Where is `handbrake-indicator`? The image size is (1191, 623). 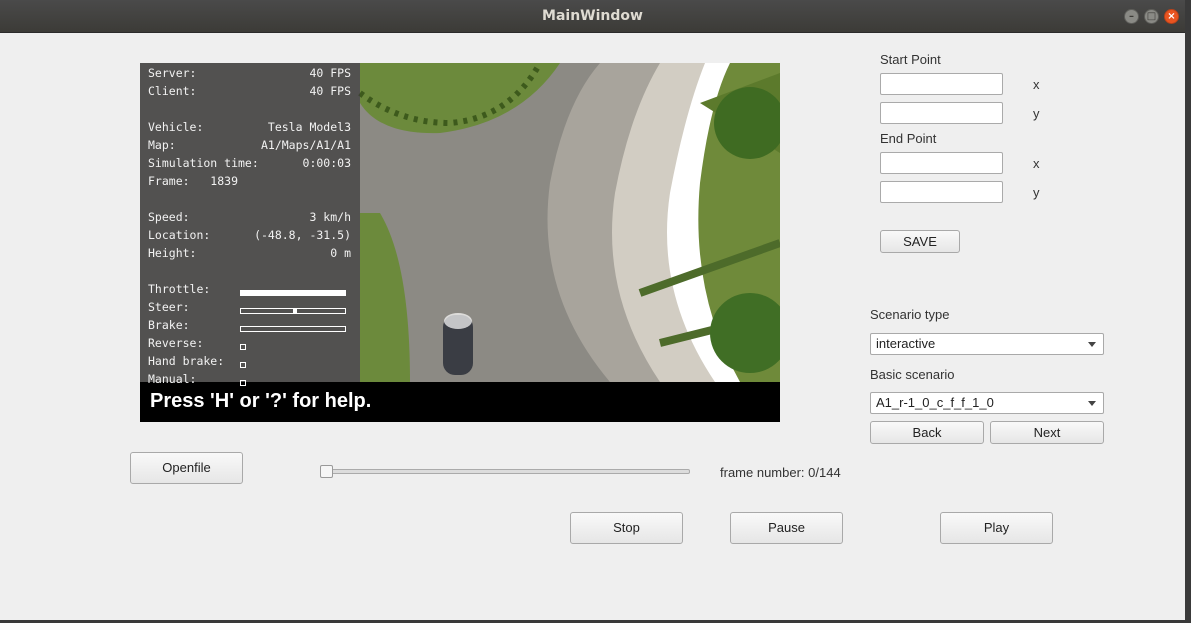 handbrake-indicator is located at coordinates (243, 365).